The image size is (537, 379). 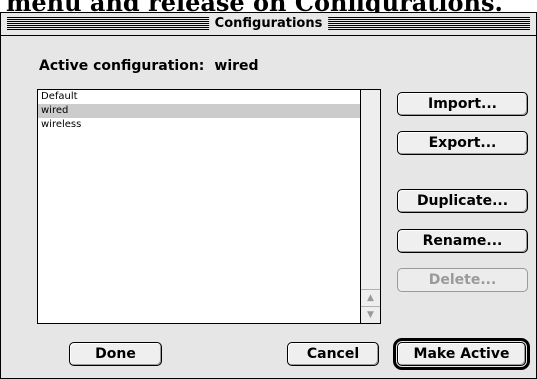 I want to click on list-item-wired: wired, so click(x=199, y=111).